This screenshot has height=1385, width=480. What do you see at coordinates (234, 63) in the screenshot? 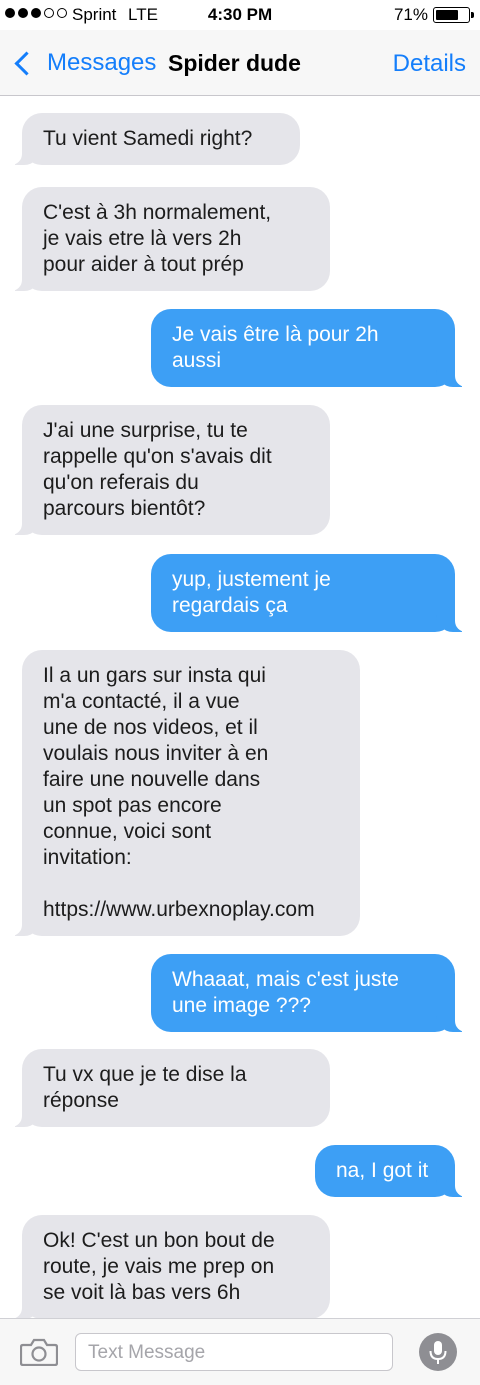
I see `conversation-title: Spider dude` at bounding box center [234, 63].